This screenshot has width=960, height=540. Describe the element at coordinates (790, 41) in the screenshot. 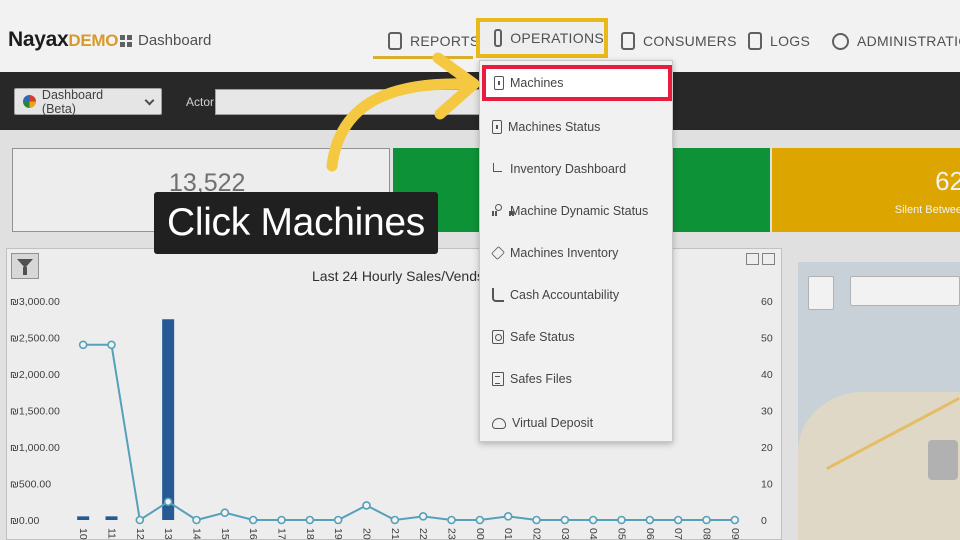

I see `nav-logs-label: LOGS` at that location.